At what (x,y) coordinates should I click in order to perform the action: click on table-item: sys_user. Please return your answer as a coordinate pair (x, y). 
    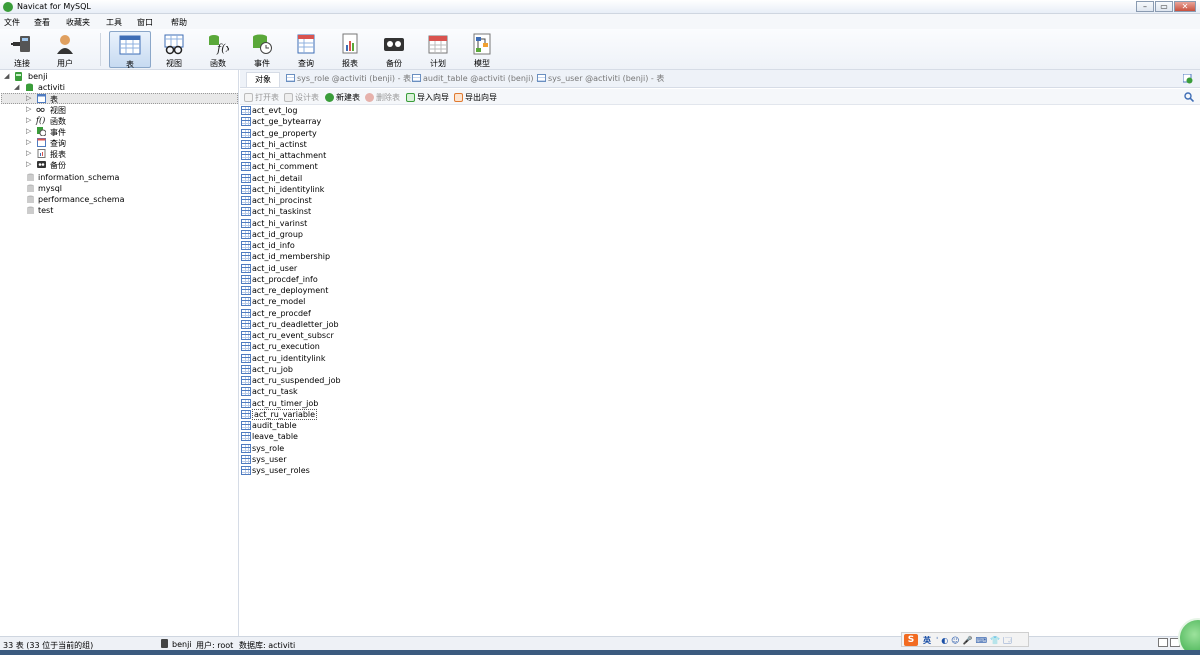
    Looking at the image, I should click on (301, 459).